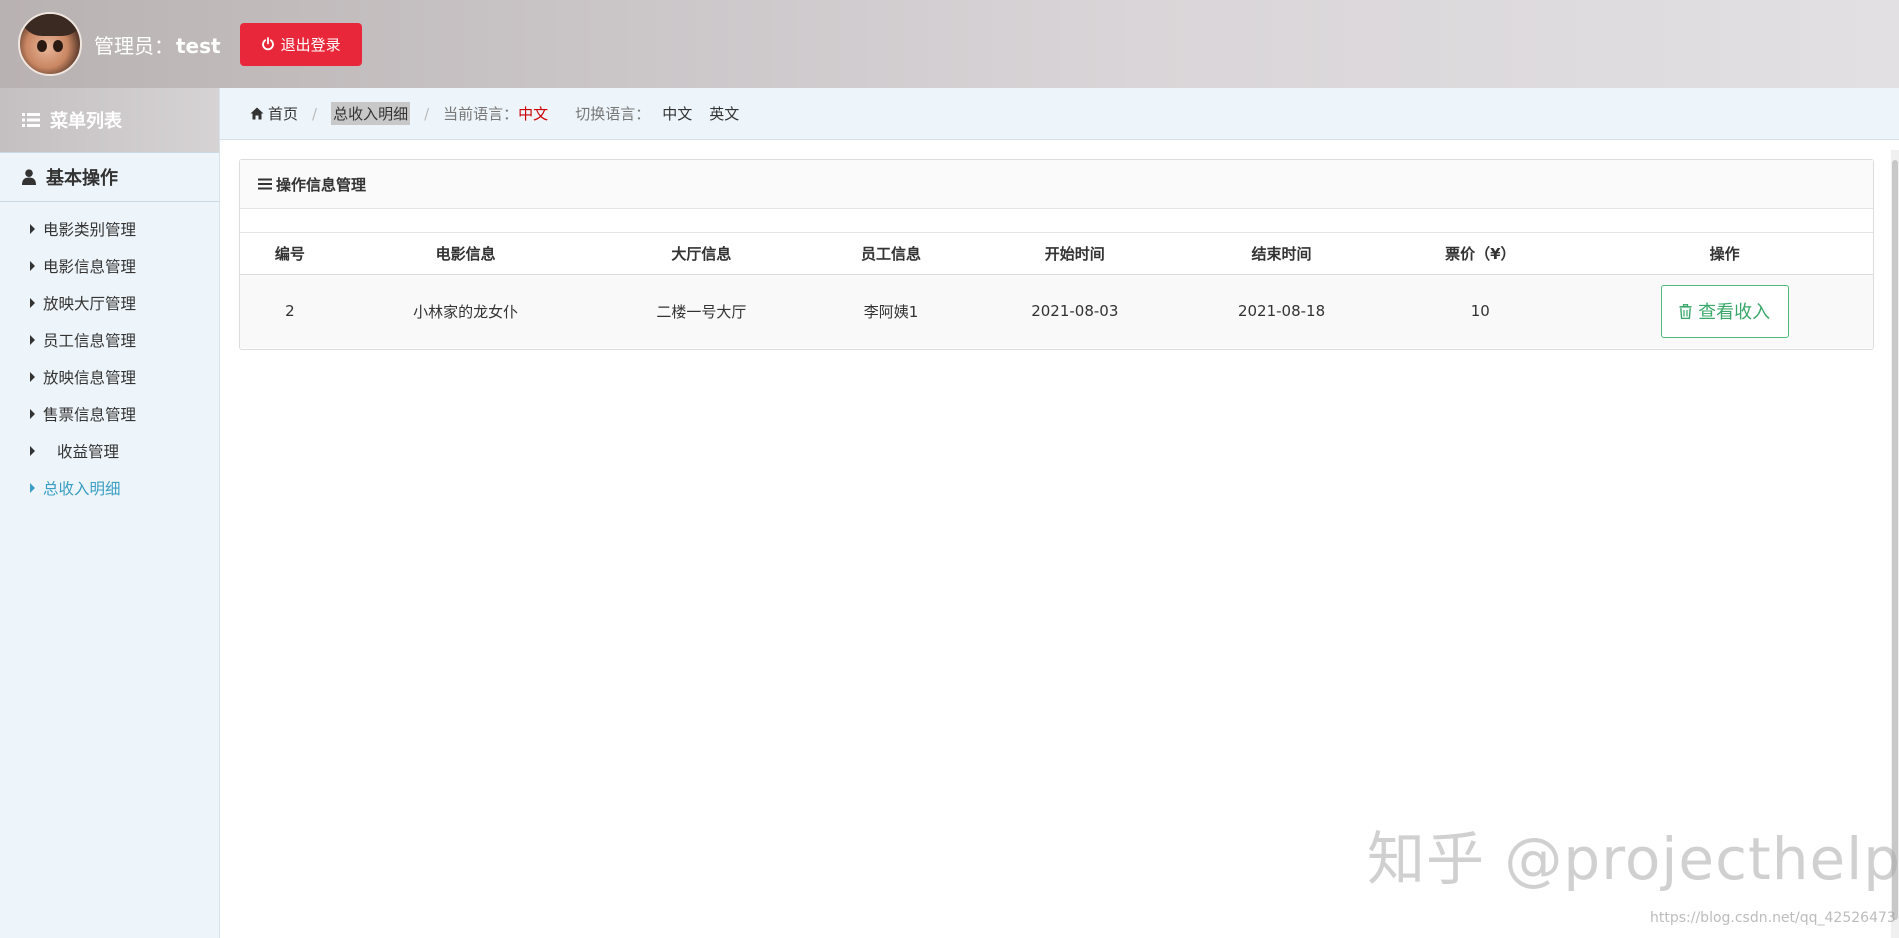 Image resolution: width=1899 pixels, height=938 pixels. Describe the element at coordinates (677, 113) in the screenshot. I see `language-link-chinese: 中文` at that location.